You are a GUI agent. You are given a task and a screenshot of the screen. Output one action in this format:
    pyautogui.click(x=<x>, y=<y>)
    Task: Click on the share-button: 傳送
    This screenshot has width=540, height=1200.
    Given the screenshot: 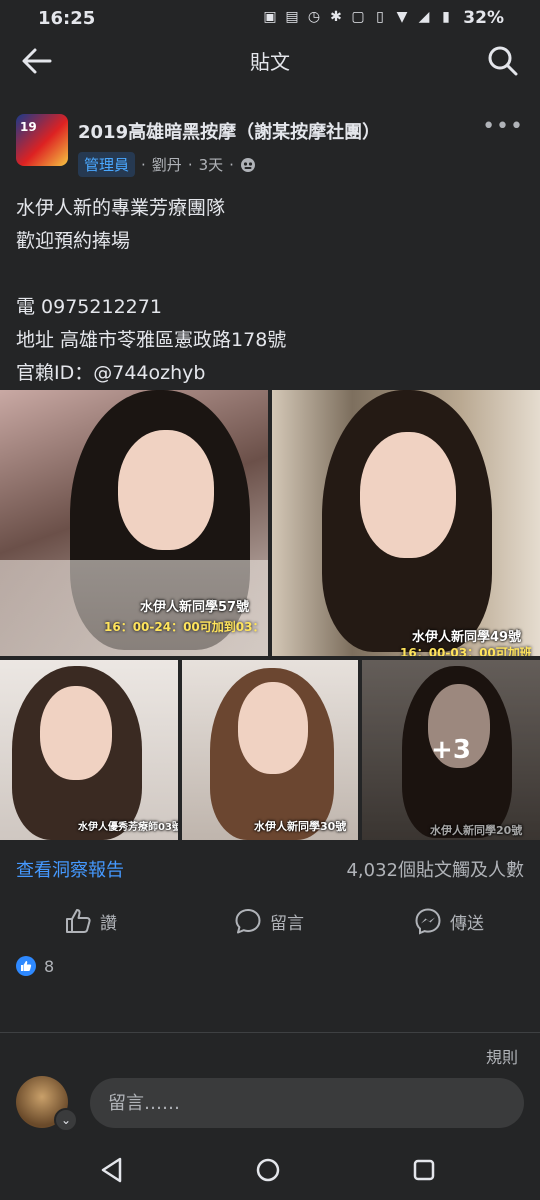 What is the action you would take?
    pyautogui.click(x=449, y=921)
    